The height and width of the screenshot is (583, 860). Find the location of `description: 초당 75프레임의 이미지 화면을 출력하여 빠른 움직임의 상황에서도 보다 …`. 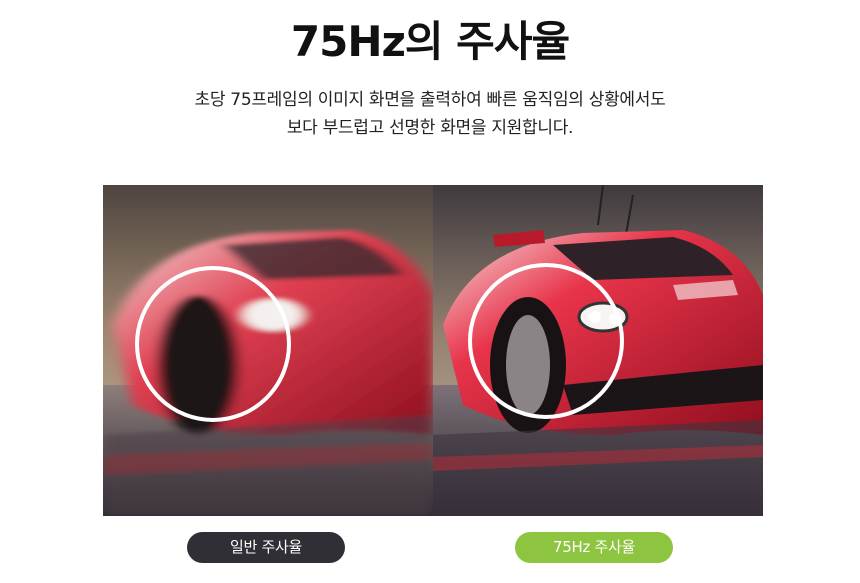

description: 초당 75프레임의 이미지 화면을 출력하여 빠른 움직임의 상황에서도 보다 … is located at coordinates (430, 114).